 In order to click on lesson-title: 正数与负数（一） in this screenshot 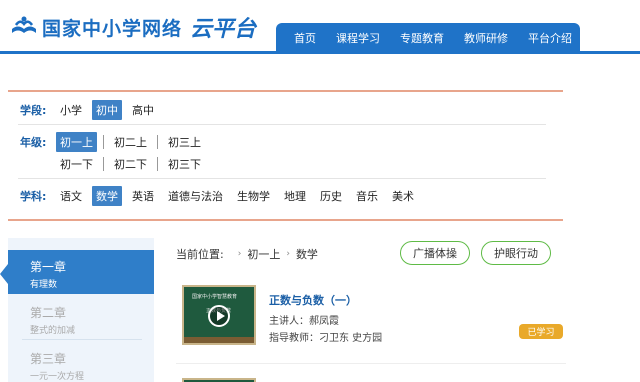, I will do `click(313, 300)`.